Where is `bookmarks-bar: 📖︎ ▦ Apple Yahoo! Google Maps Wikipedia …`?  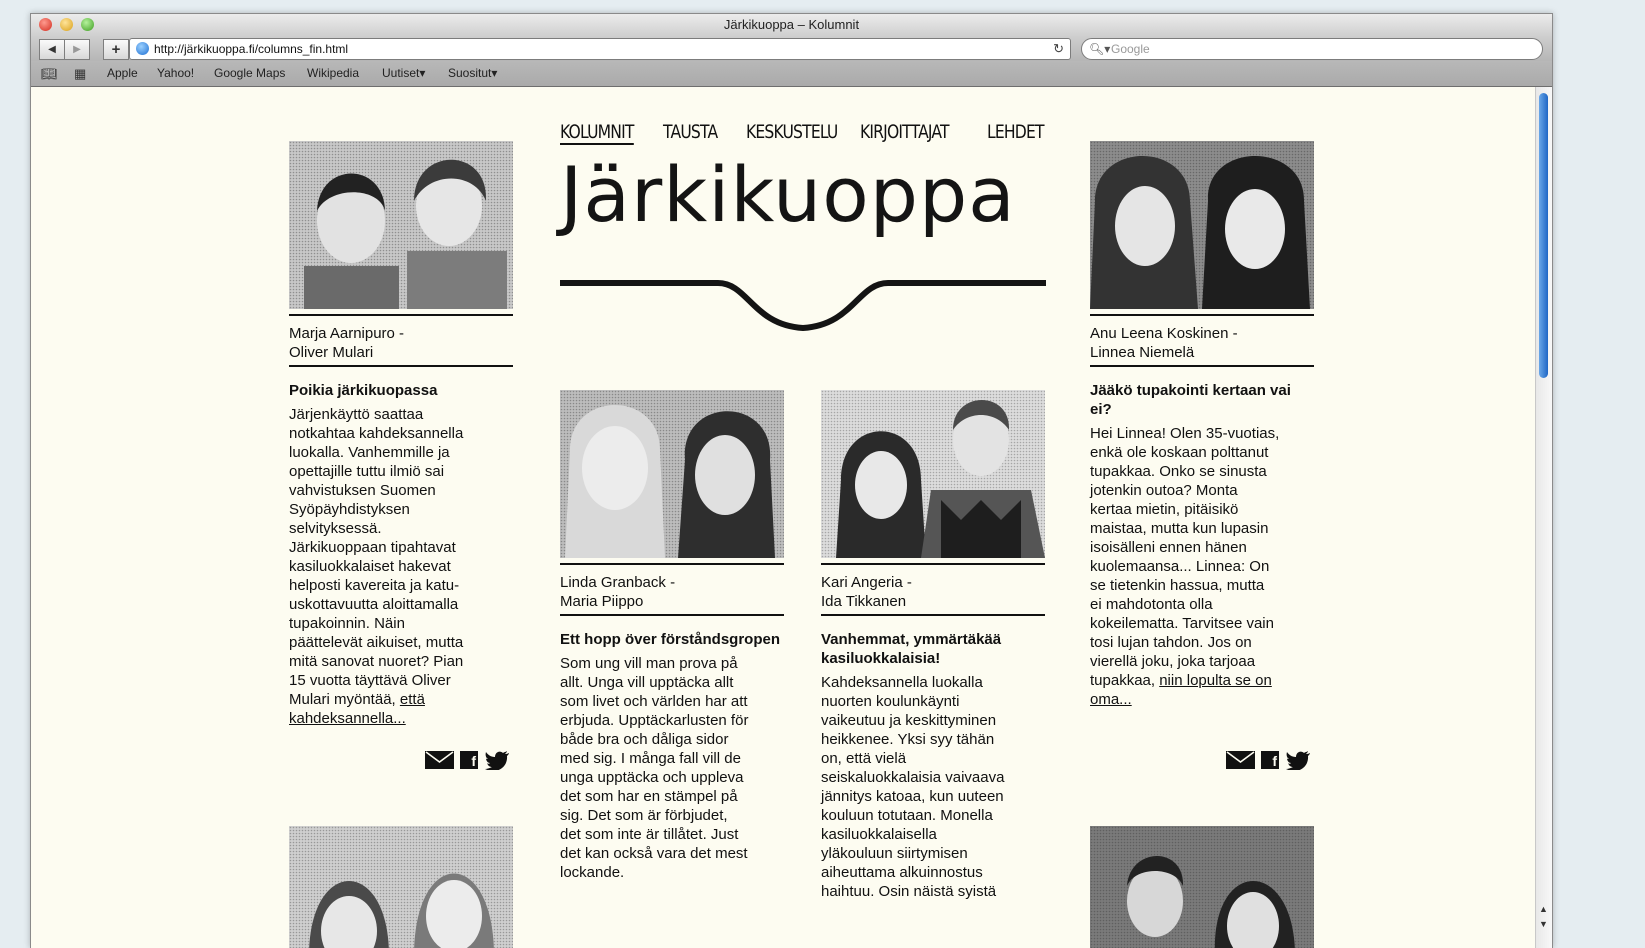
bookmarks-bar: 📖︎ ▦ Apple Yahoo! Google Maps Wikipedia … is located at coordinates (791, 74).